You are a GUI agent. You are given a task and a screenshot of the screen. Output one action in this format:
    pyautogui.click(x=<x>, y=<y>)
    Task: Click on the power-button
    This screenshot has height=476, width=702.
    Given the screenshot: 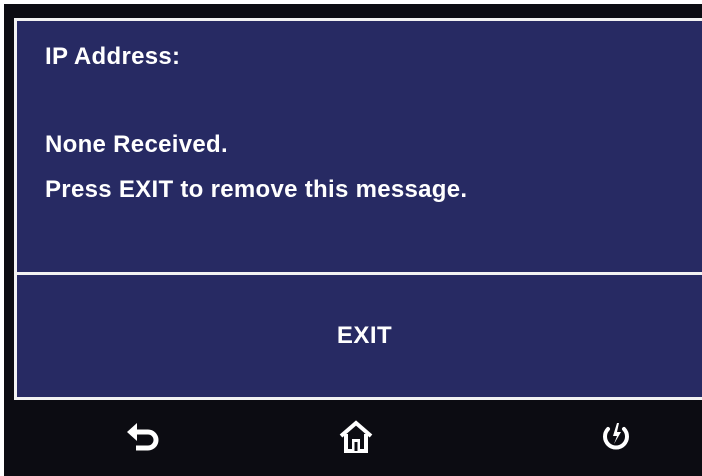 What is the action you would take?
    pyautogui.click(x=616, y=437)
    